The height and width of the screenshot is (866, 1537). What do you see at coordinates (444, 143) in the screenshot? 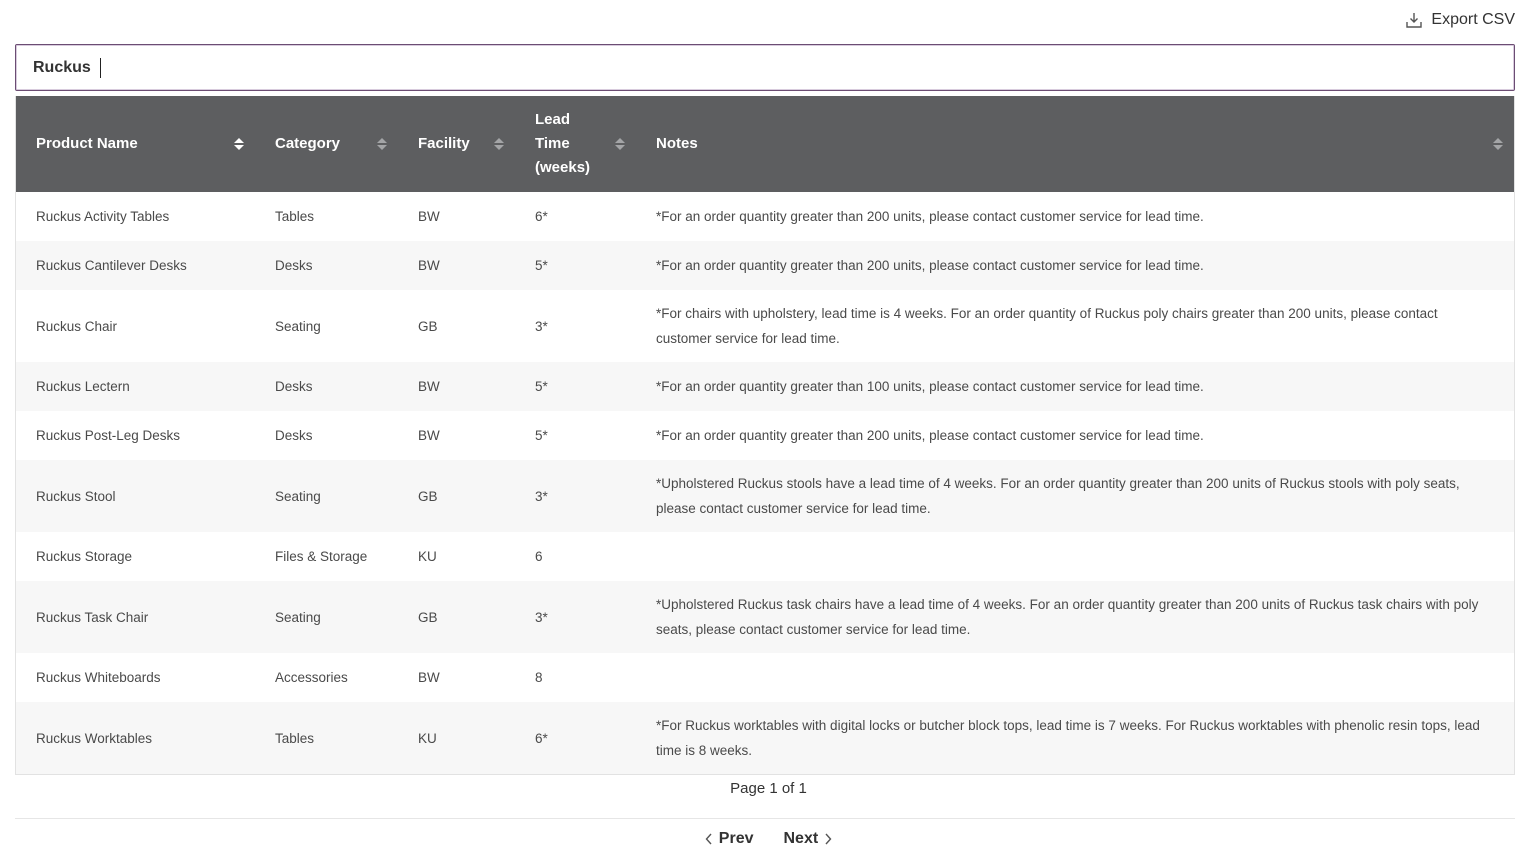
I see `column-header-label: Facility` at bounding box center [444, 143].